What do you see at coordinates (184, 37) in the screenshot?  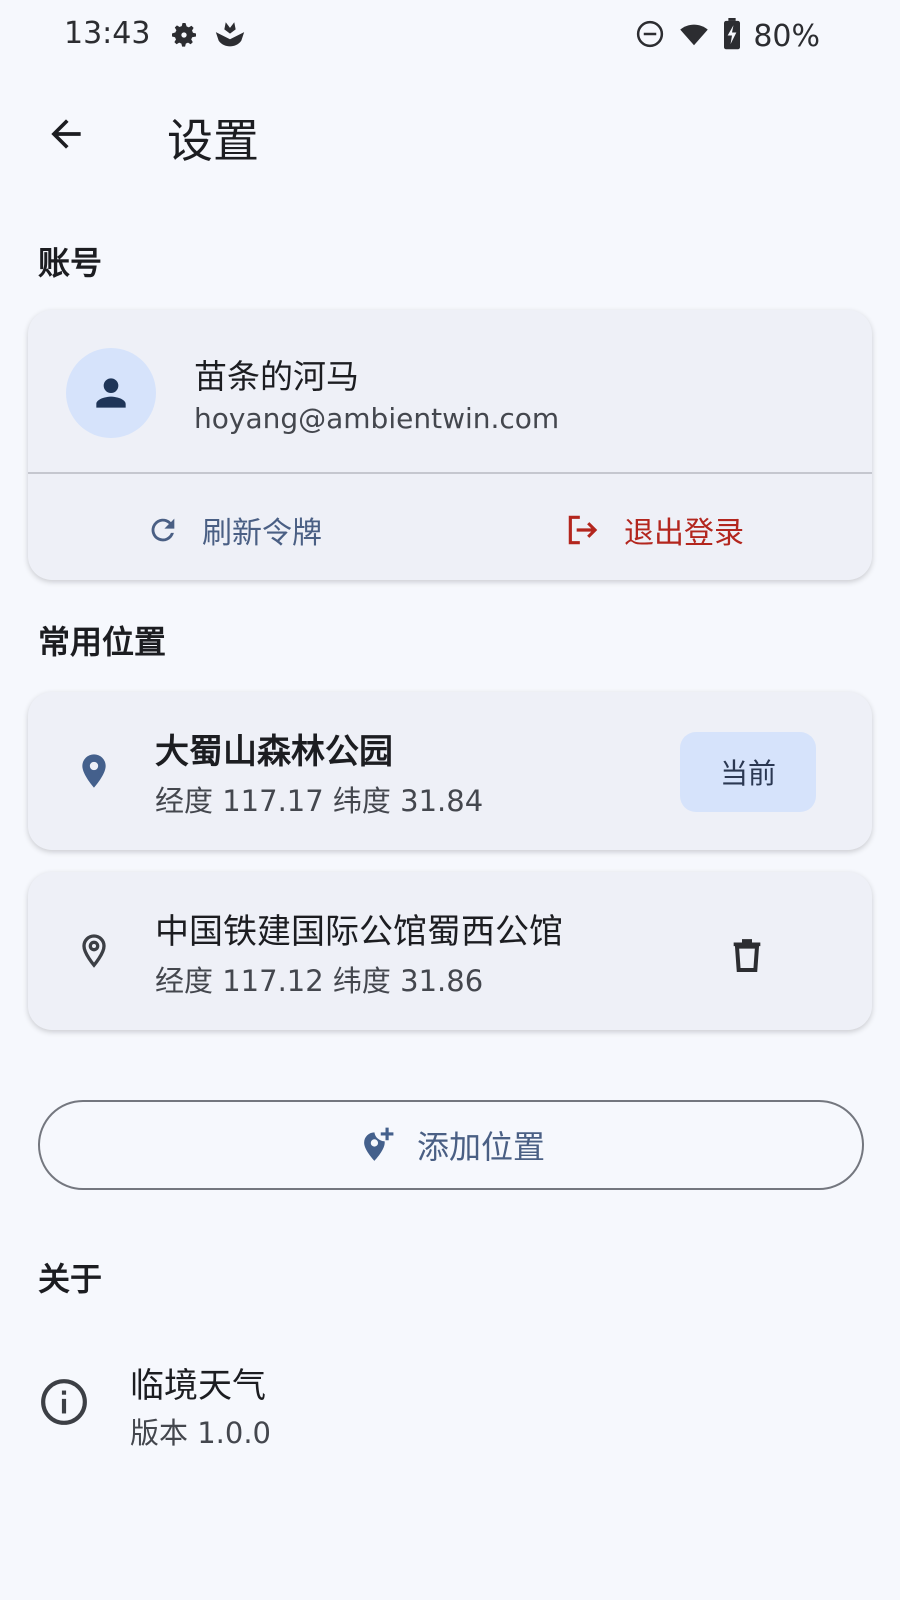 I see `gear-icon` at bounding box center [184, 37].